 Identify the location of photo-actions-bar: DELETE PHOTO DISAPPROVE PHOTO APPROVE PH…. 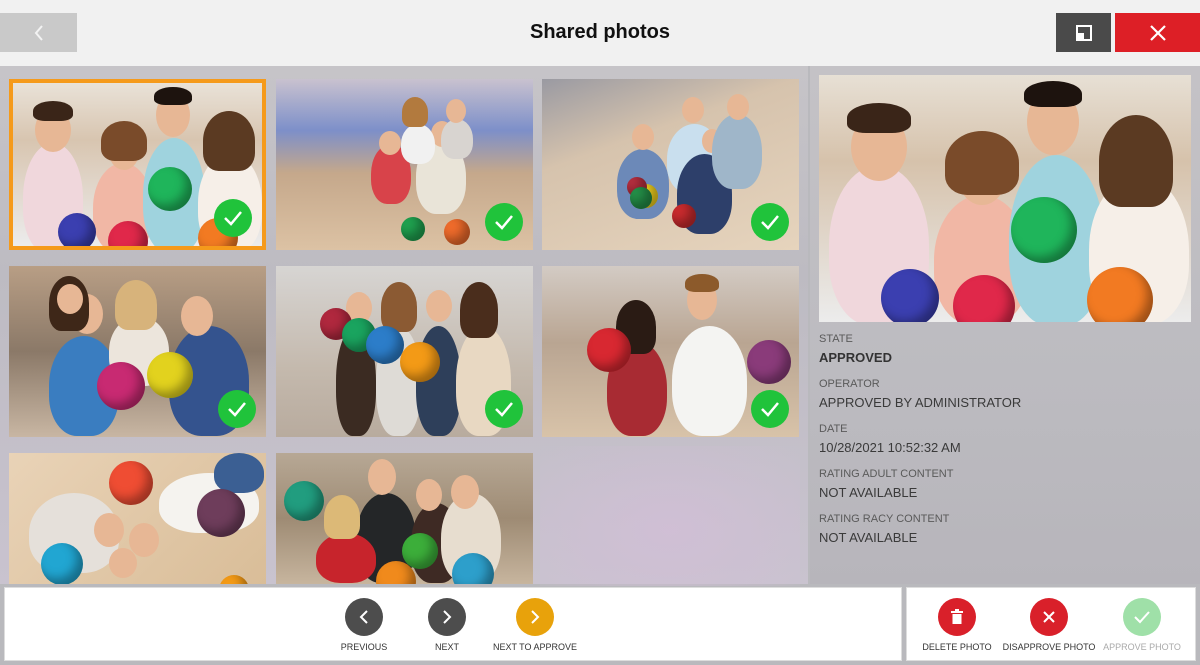
(1051, 624).